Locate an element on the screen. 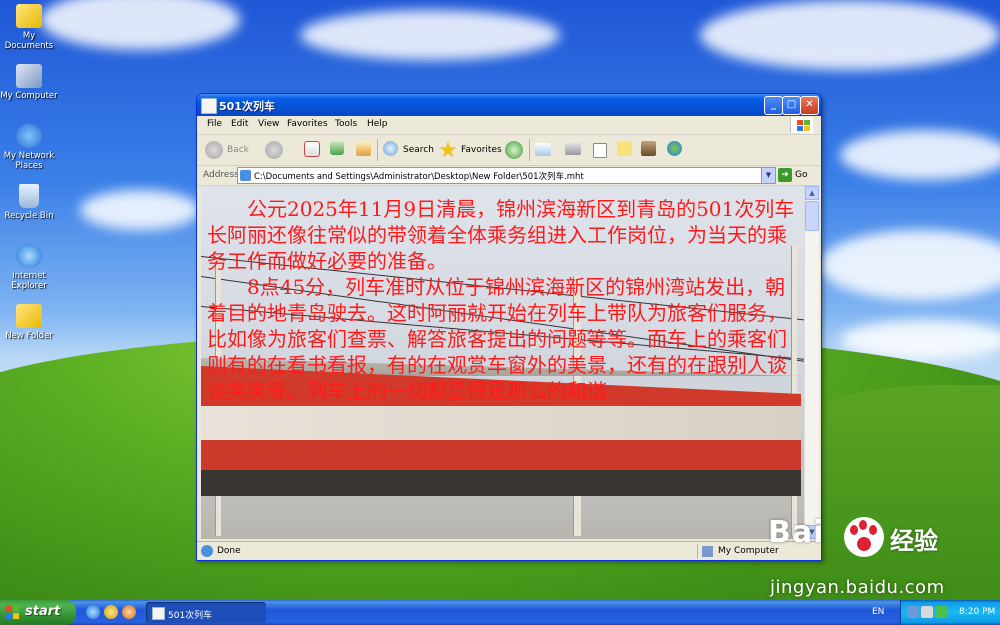  print-icon is located at coordinates (573, 148).